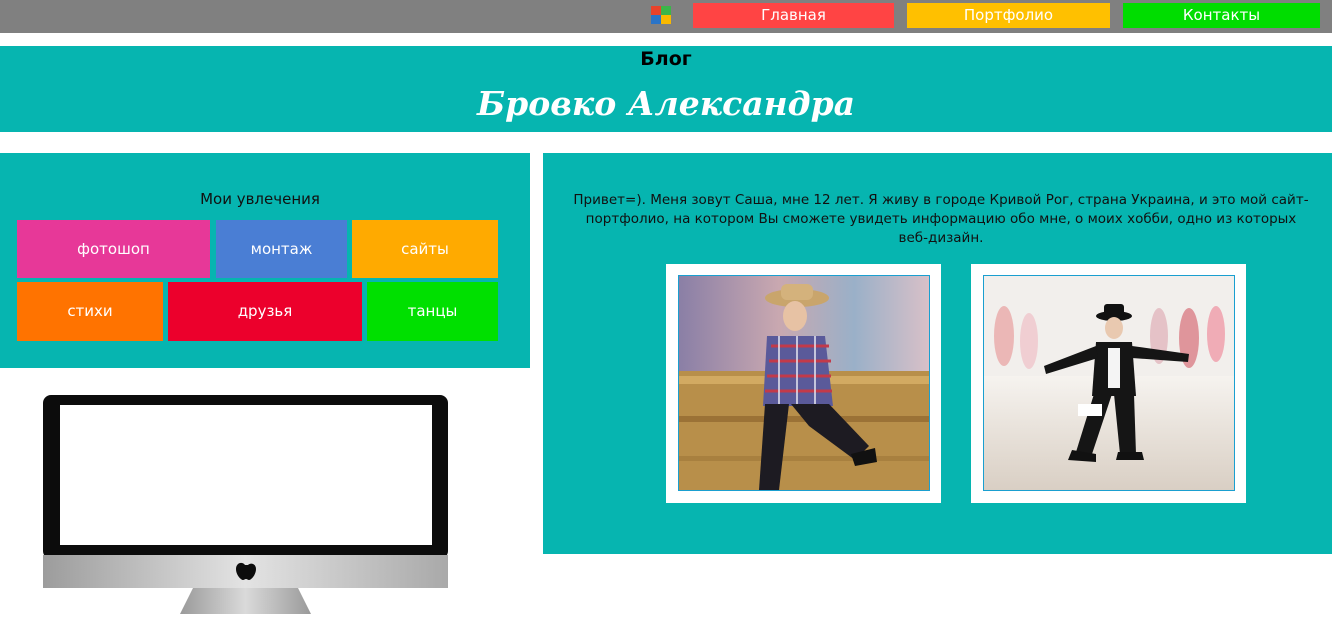 The height and width of the screenshot is (618, 1332). I want to click on photo-cowboy-image, so click(804, 383).